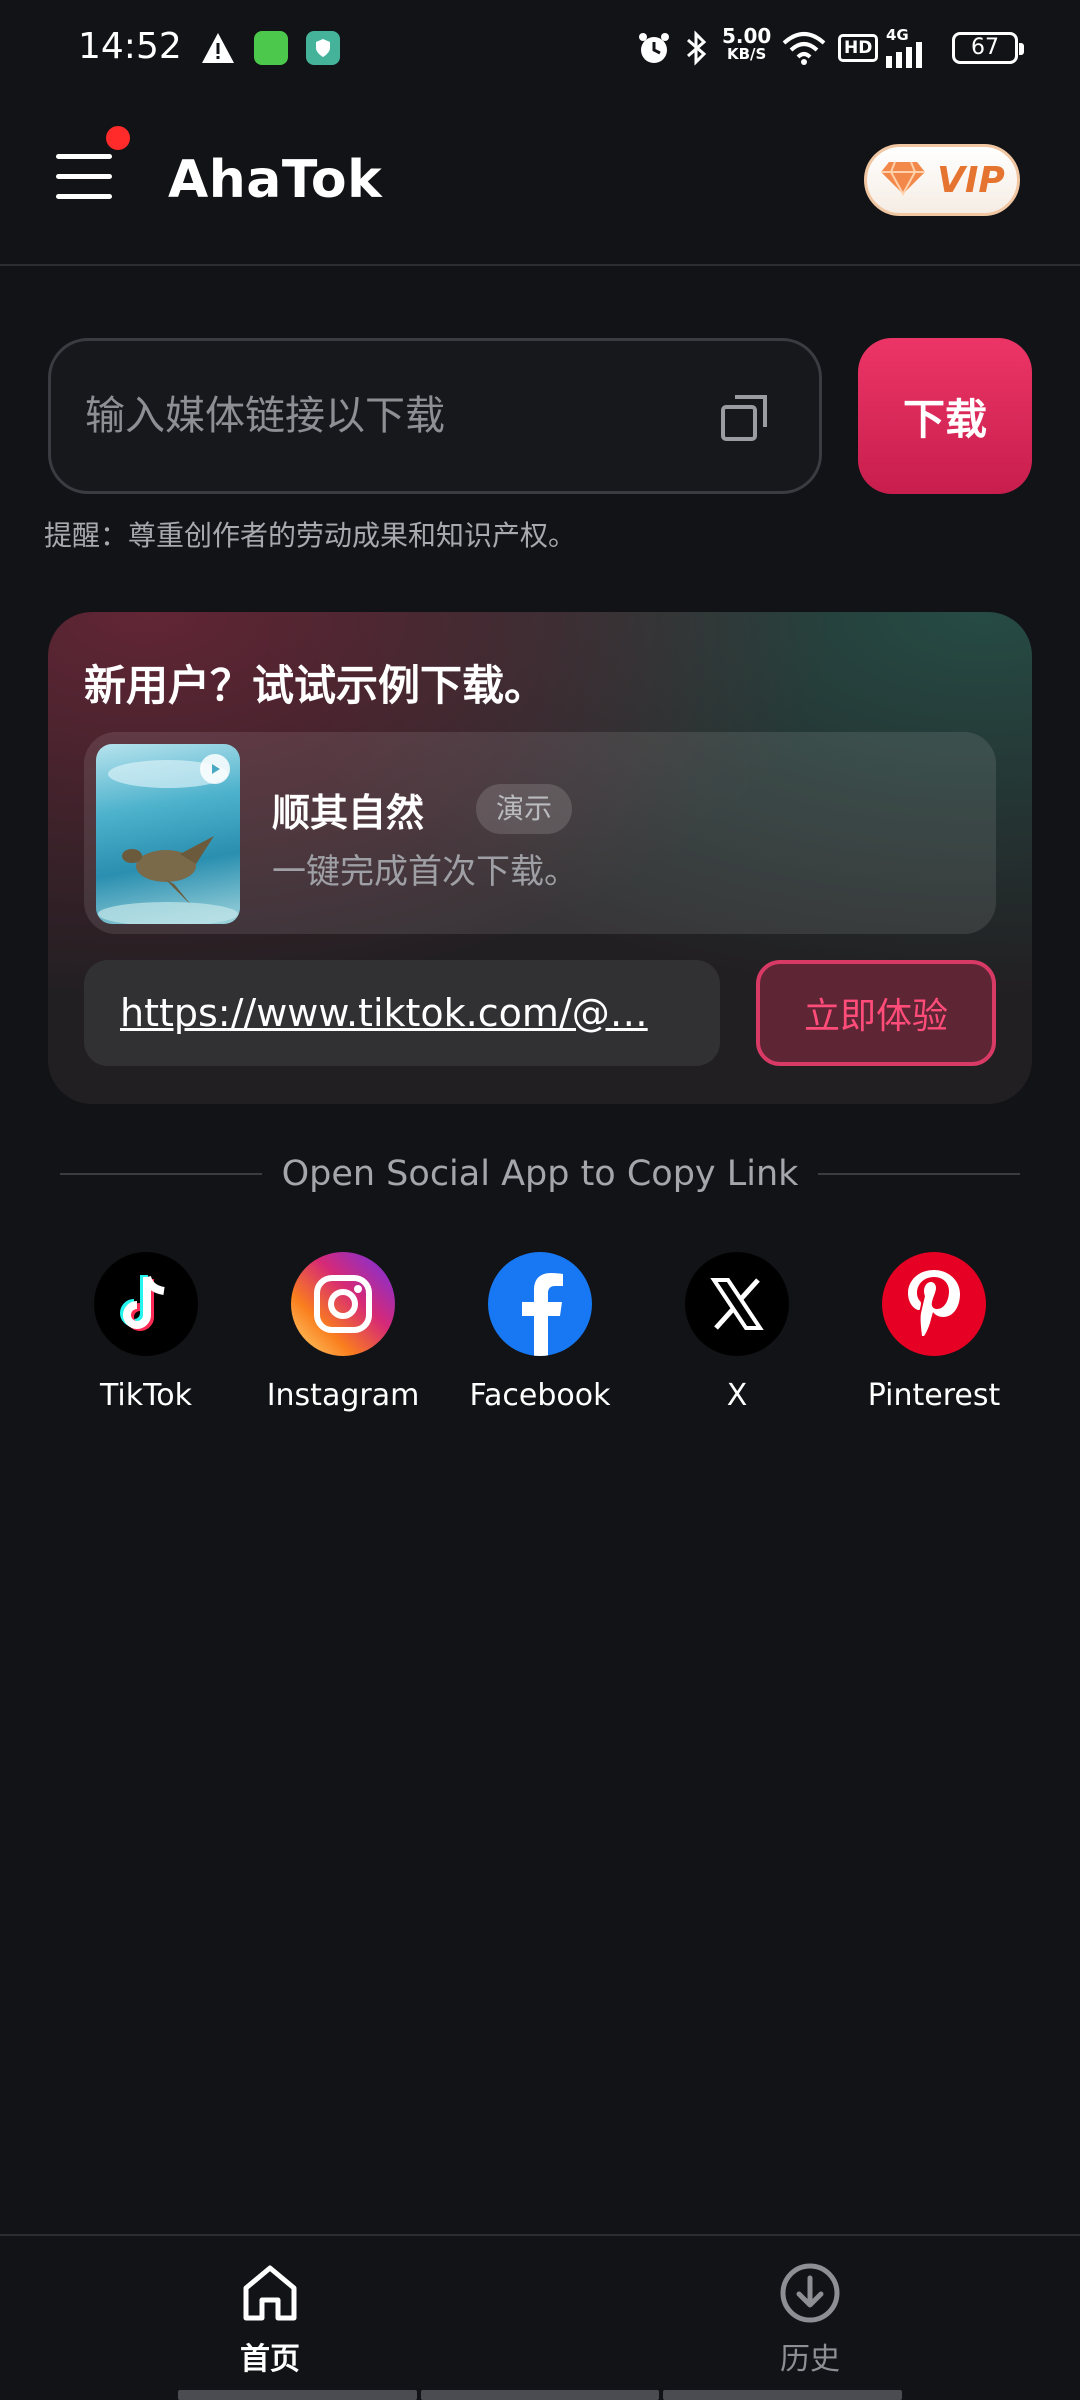 The height and width of the screenshot is (2400, 1080). I want to click on nav-label-home: 首页, so click(270, 2359).